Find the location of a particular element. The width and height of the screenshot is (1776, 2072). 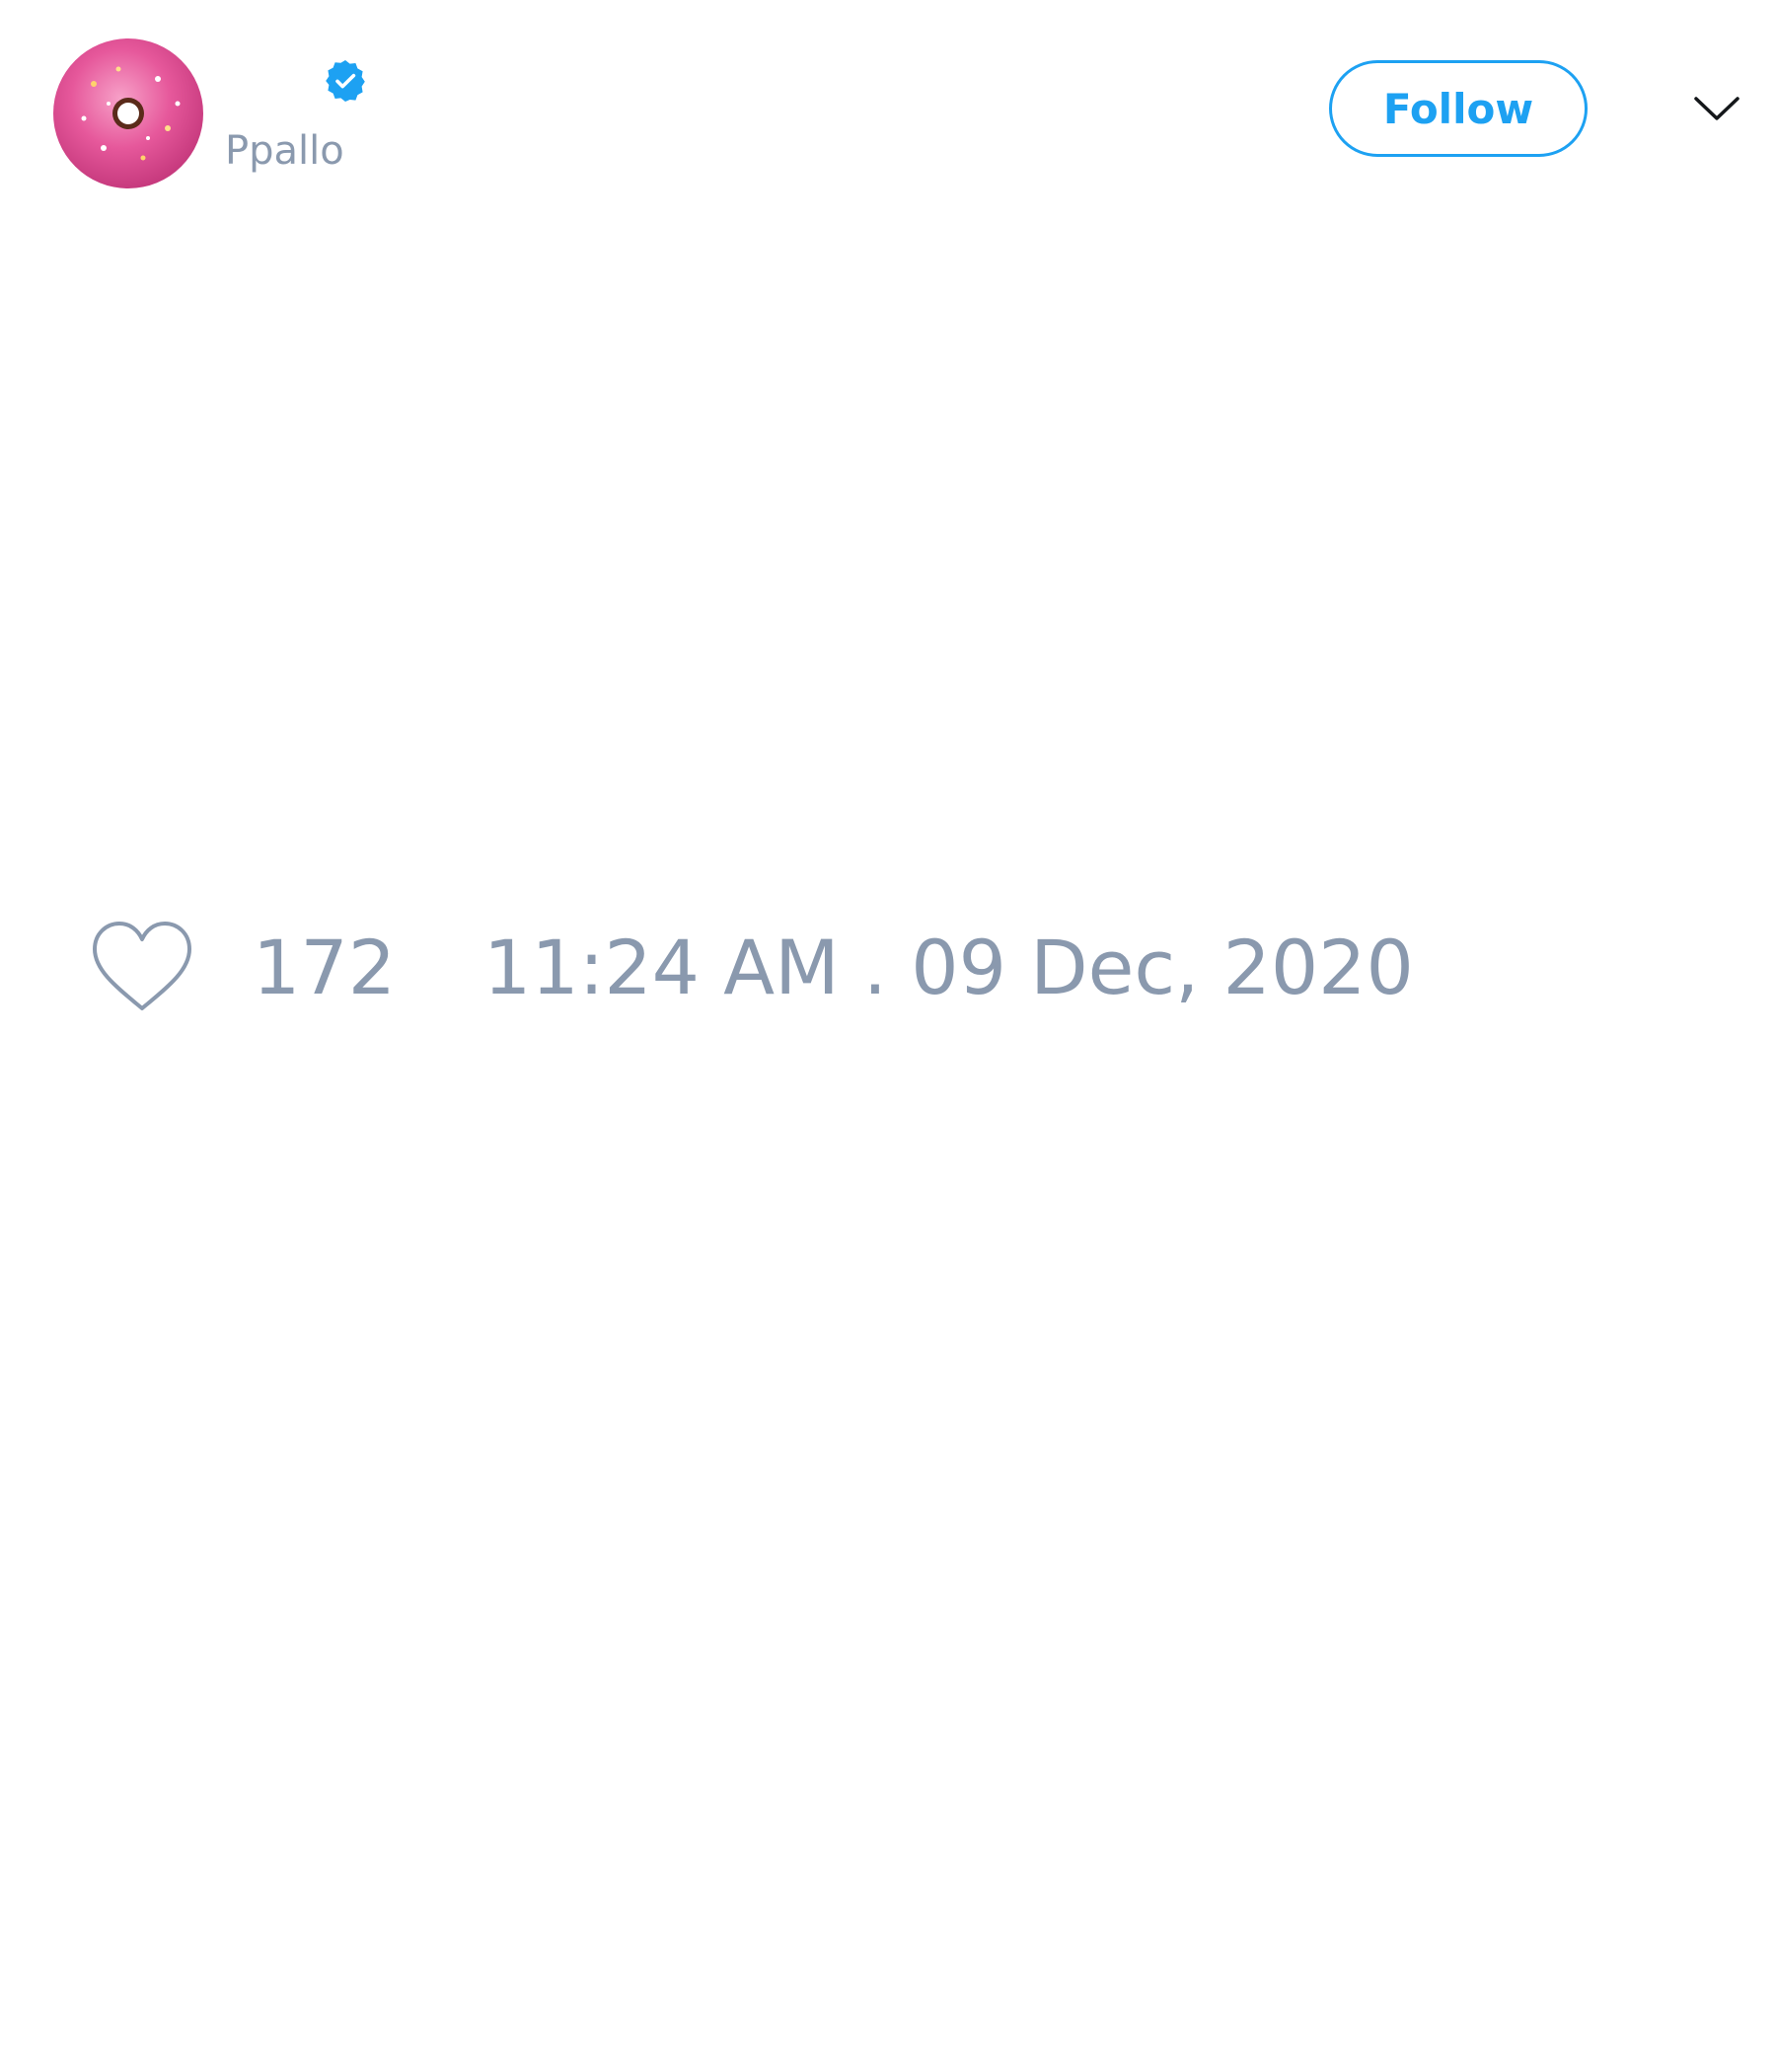

tweet-footer: 172 11:24 AM . 09 Dec, 2020 is located at coordinates (888, 967).